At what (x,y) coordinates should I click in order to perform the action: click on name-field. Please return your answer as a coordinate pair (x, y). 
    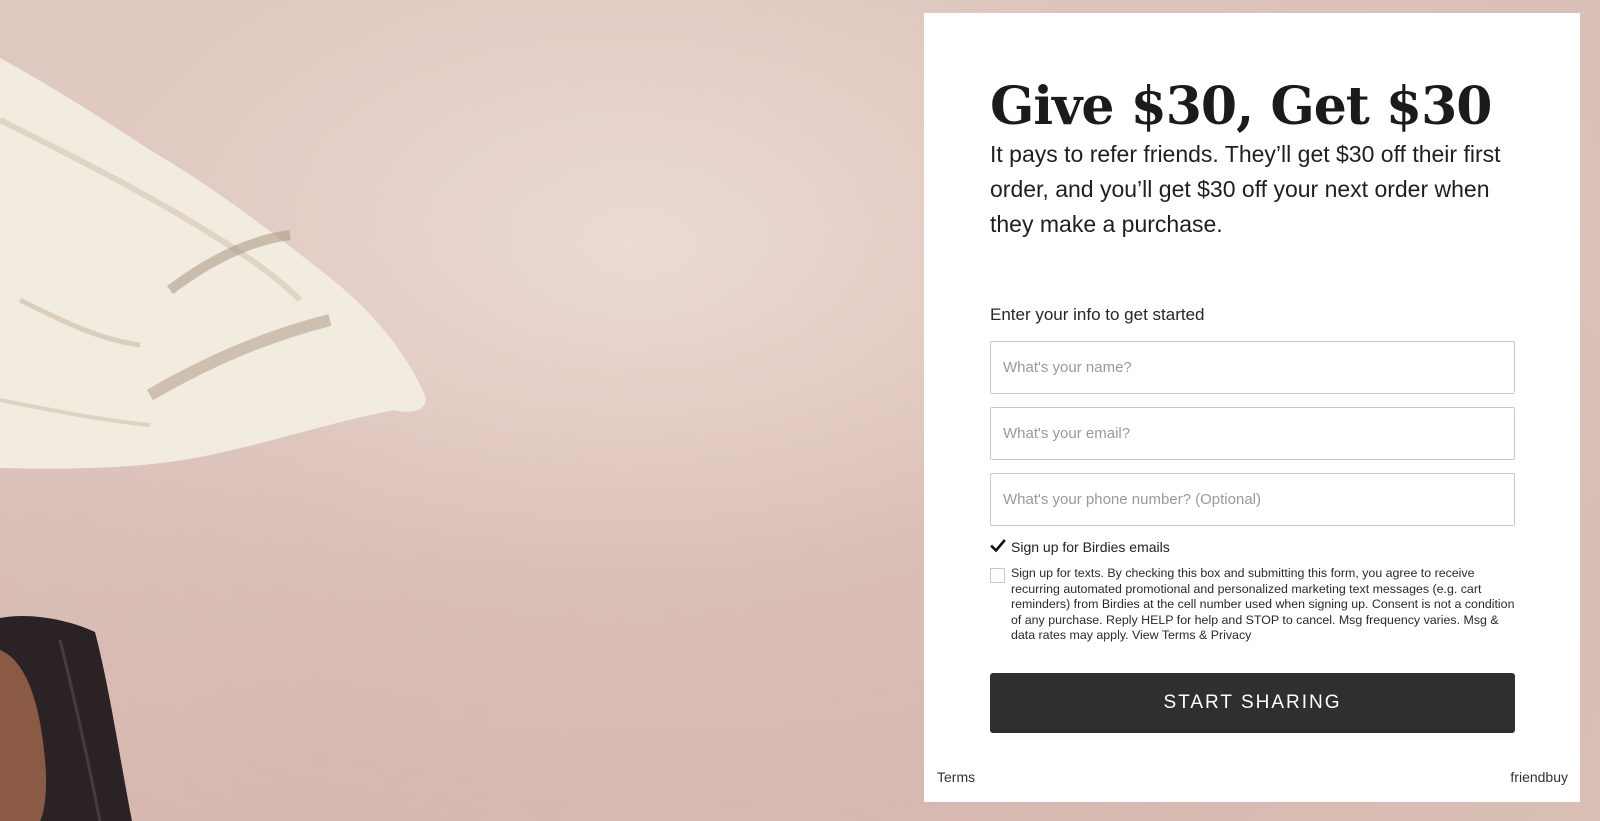
    Looking at the image, I should click on (1252, 367).